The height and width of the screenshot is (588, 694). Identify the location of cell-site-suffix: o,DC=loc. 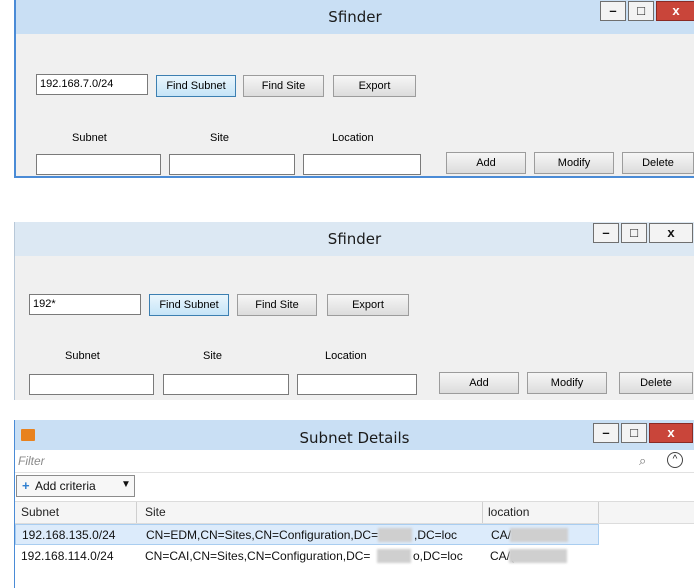
(438, 556).